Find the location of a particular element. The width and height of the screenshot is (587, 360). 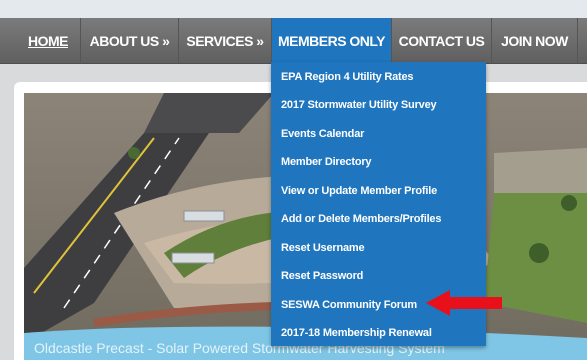

menu-item-2017-18-membership-renewal: 2017-18 Membership Renewal is located at coordinates (378, 333).